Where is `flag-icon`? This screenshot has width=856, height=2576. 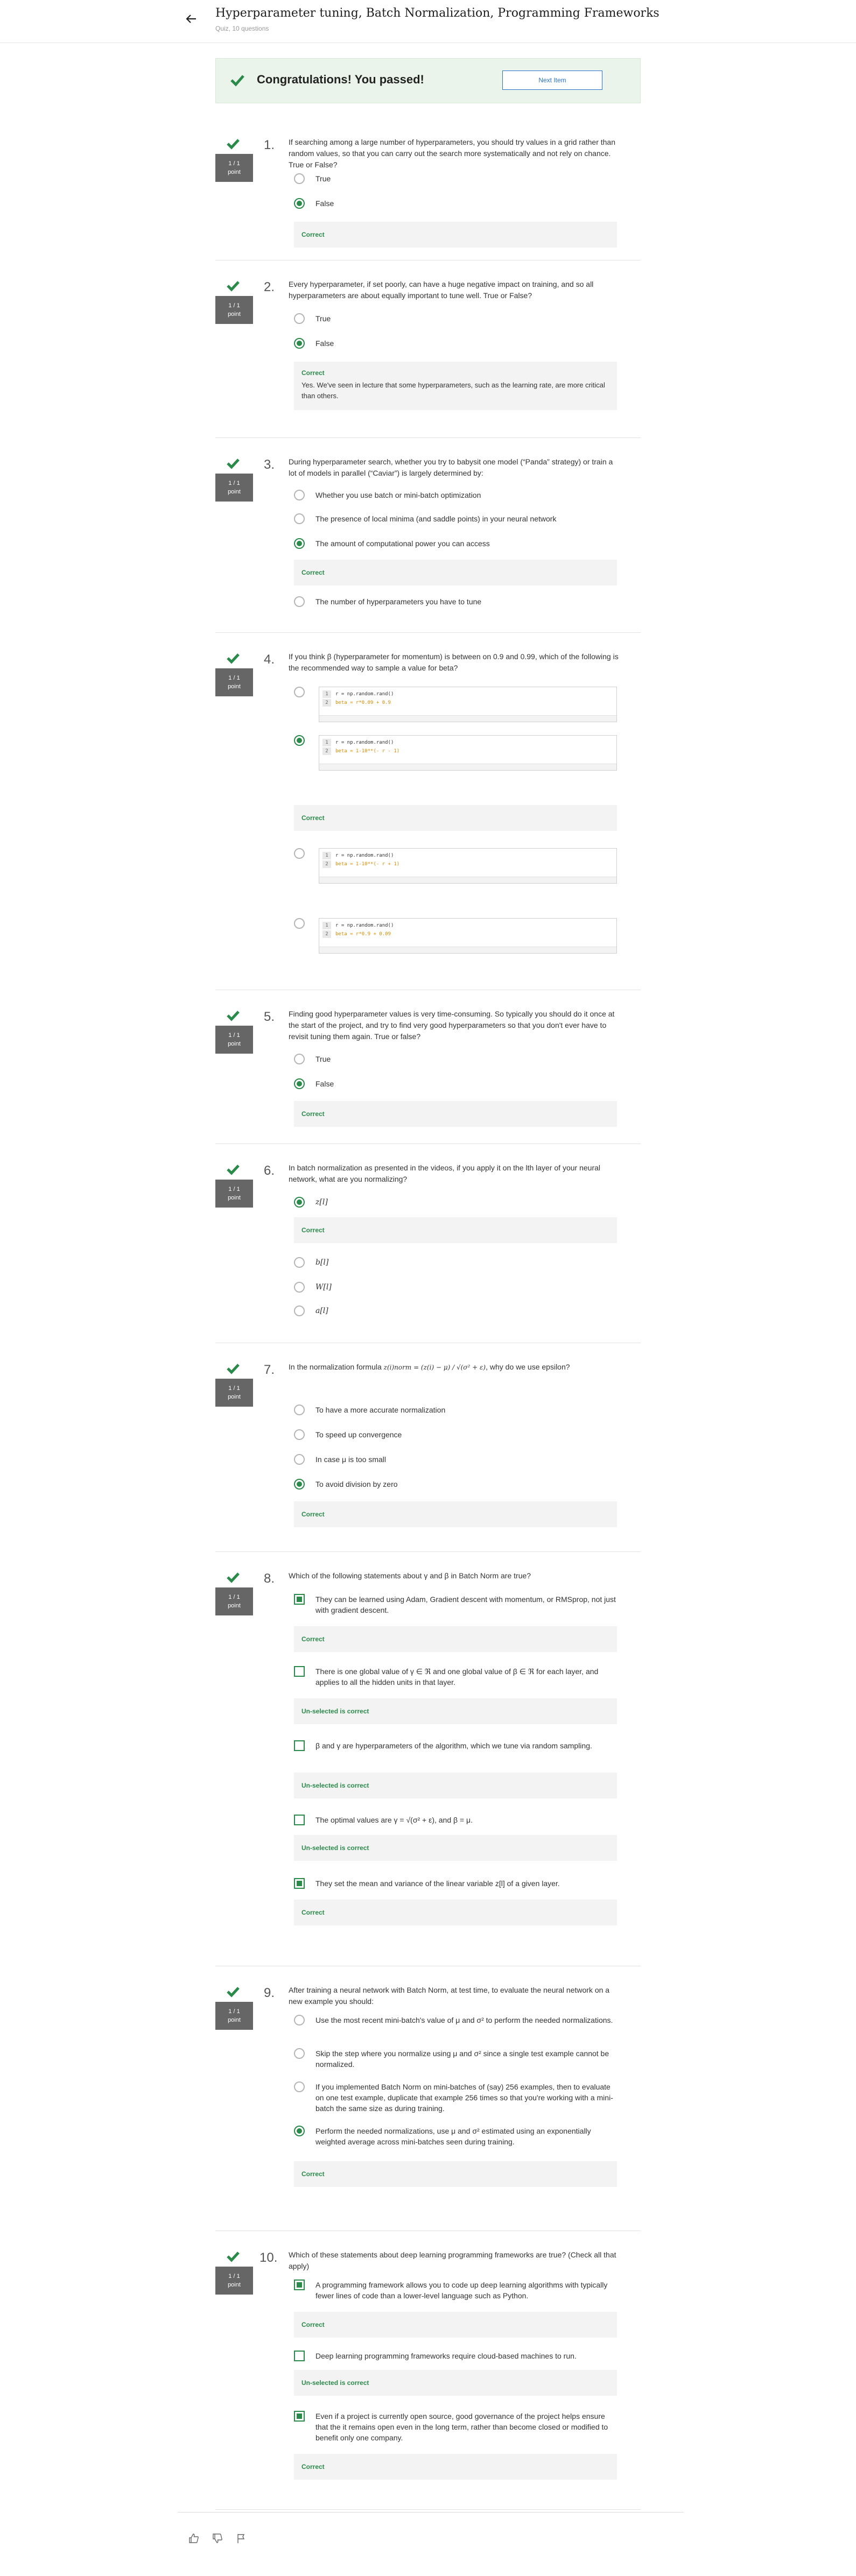 flag-icon is located at coordinates (241, 2539).